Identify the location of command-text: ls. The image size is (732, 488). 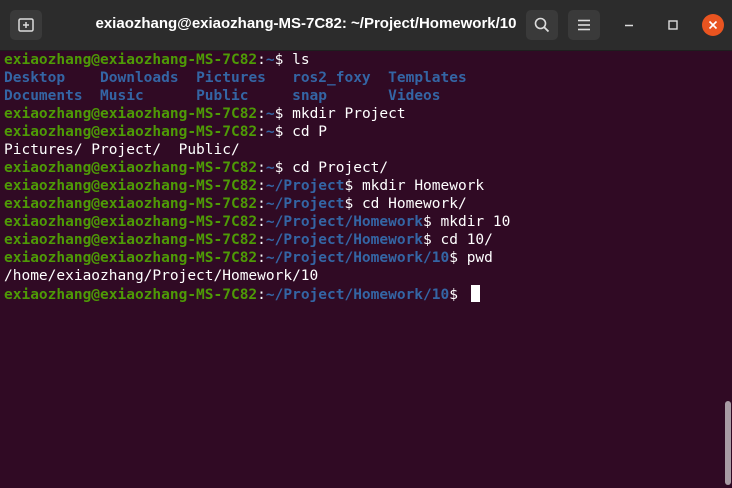
(296, 60).